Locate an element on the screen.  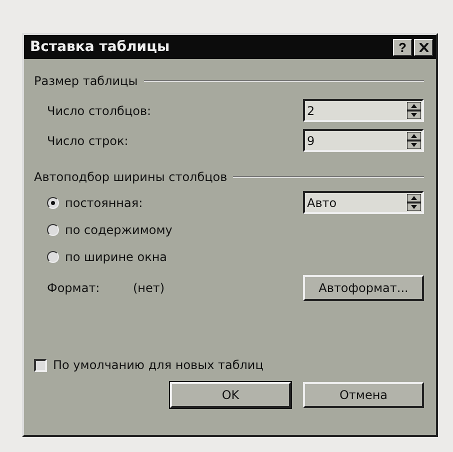
close-button is located at coordinates (423, 47).